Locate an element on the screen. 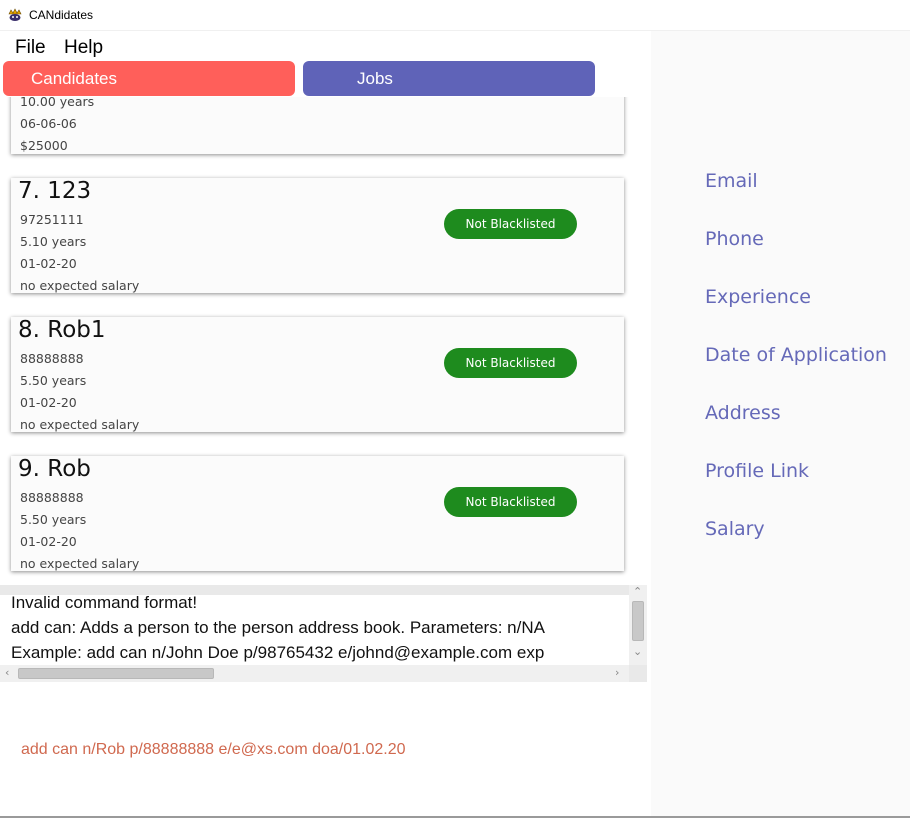 The image size is (910, 818). result-horizontal-scrollbar: ‹ › is located at coordinates (314, 673).